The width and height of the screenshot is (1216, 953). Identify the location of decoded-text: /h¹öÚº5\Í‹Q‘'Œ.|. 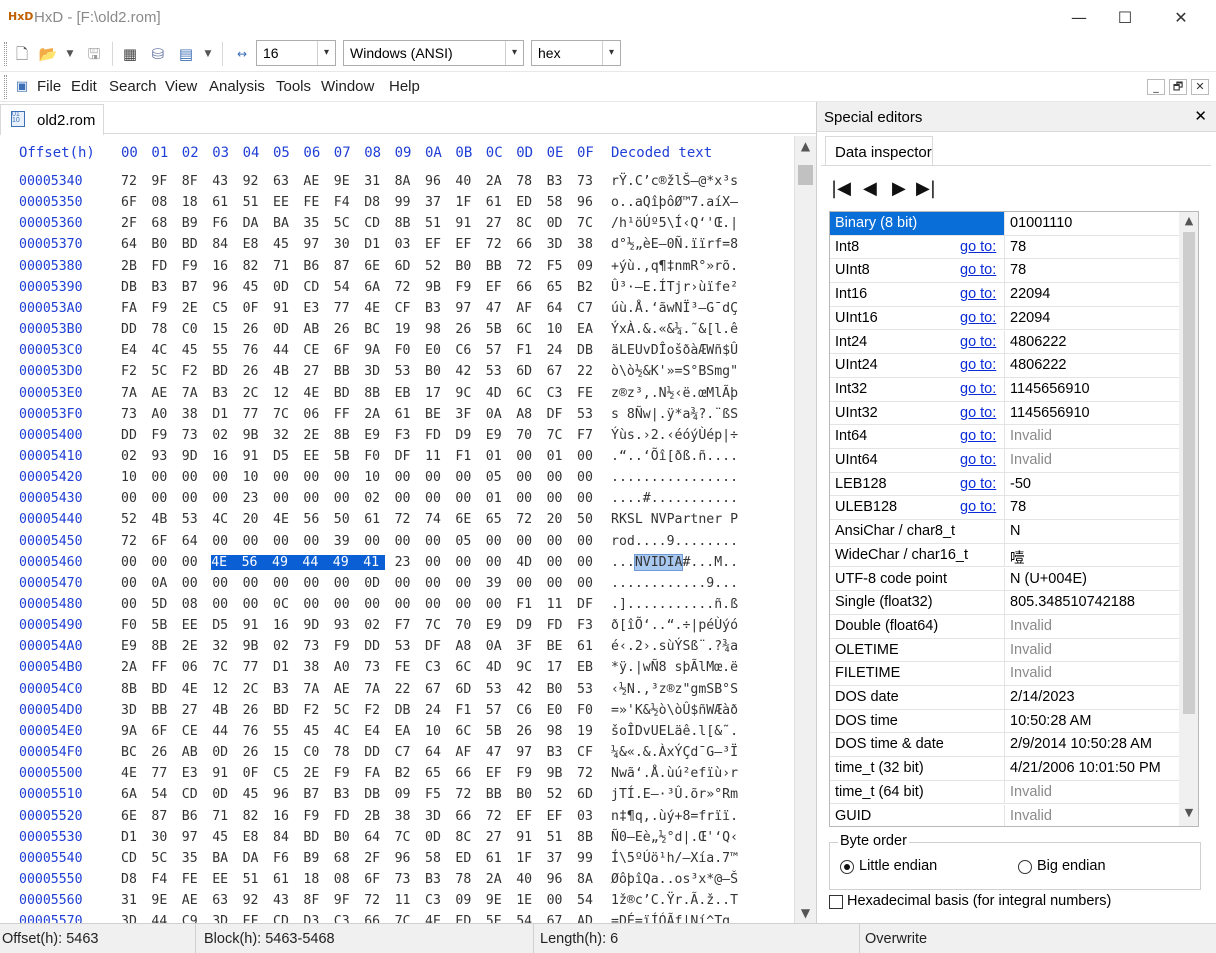
(674, 223).